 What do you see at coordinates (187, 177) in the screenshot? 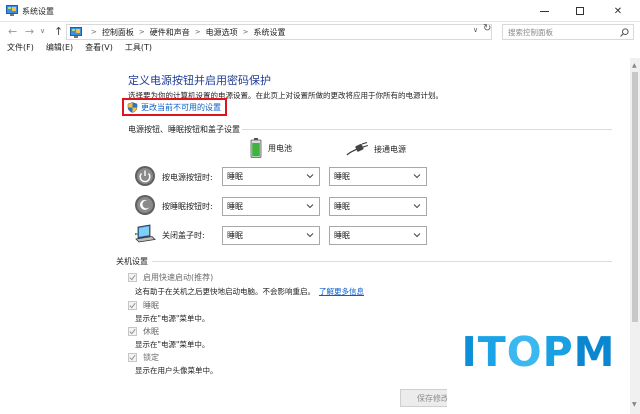
I see `power-button-label: 按电源按钮时:` at bounding box center [187, 177].